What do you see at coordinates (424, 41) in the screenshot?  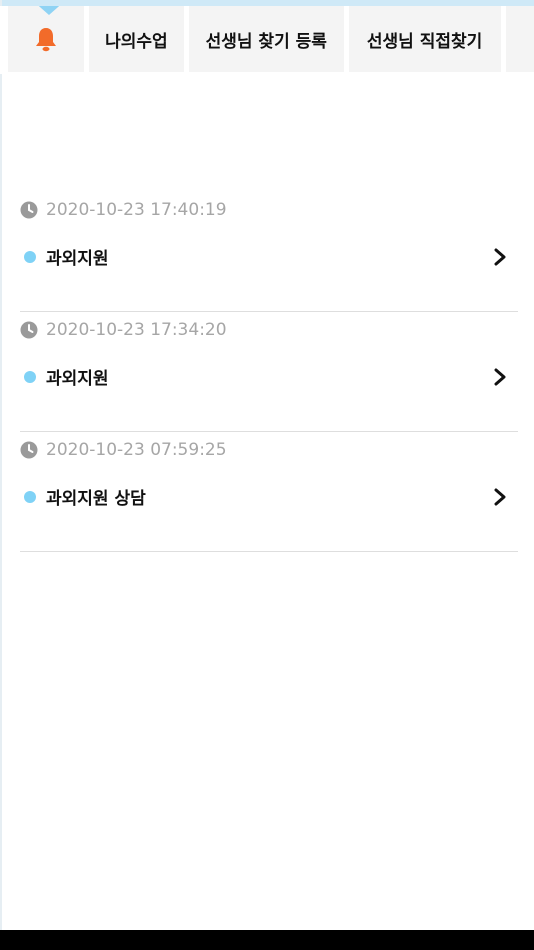 I see `tab-find-teacher-direct-label: 선생님 직접찾기` at bounding box center [424, 41].